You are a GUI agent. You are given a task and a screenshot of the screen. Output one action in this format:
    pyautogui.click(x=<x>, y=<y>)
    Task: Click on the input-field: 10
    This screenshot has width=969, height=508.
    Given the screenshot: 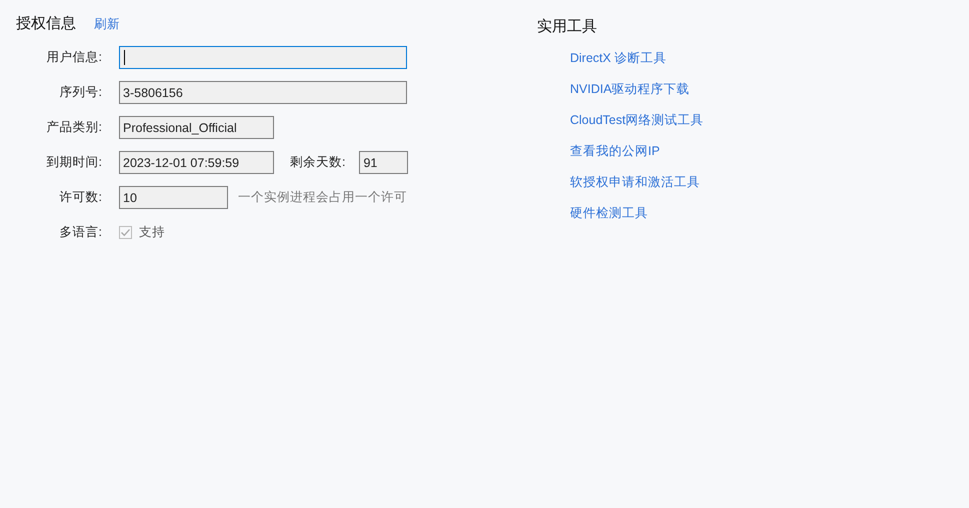 What is the action you would take?
    pyautogui.click(x=173, y=197)
    